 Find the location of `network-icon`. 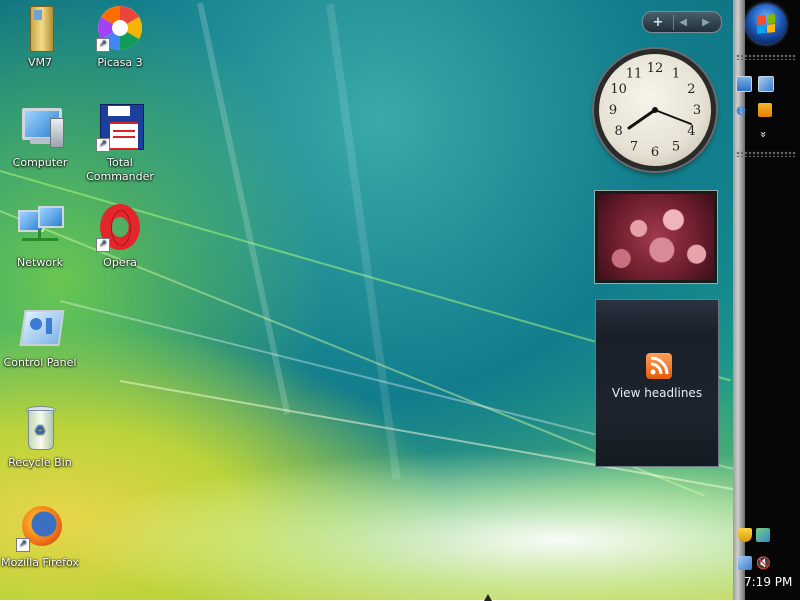

network-icon is located at coordinates (40, 228).